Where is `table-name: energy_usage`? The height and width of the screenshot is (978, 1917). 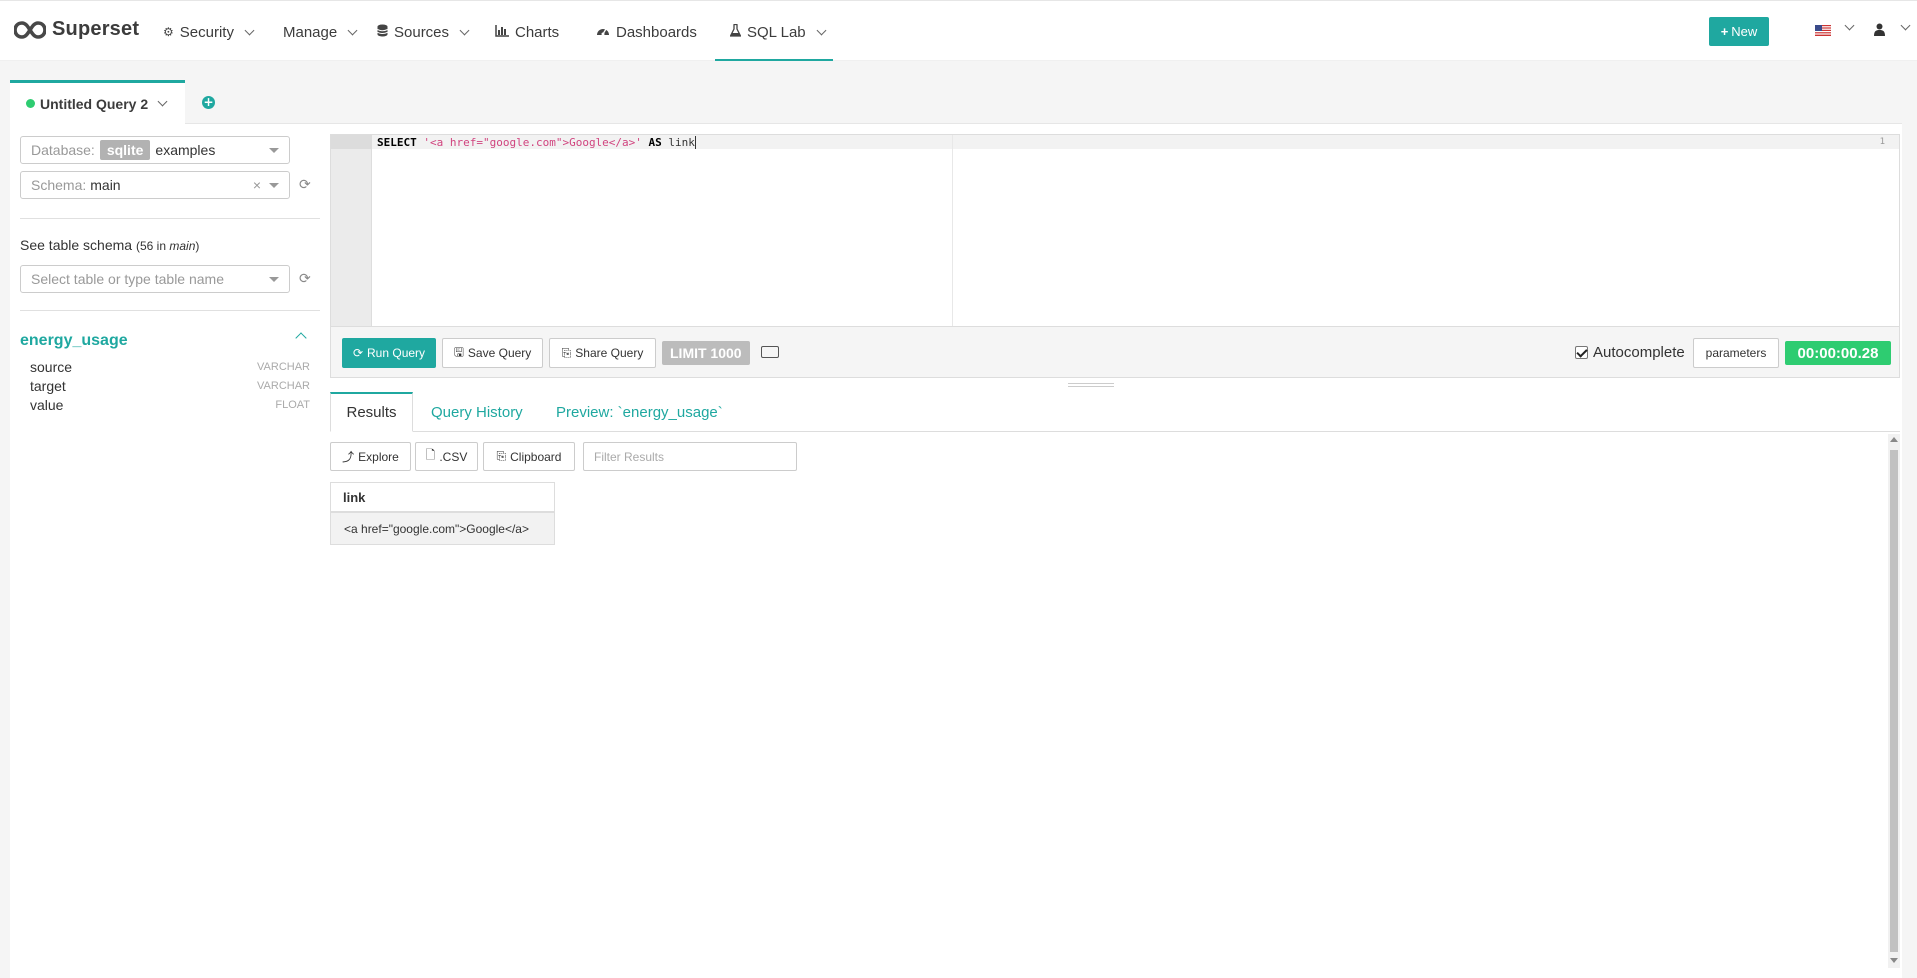
table-name: energy_usage is located at coordinates (74, 341).